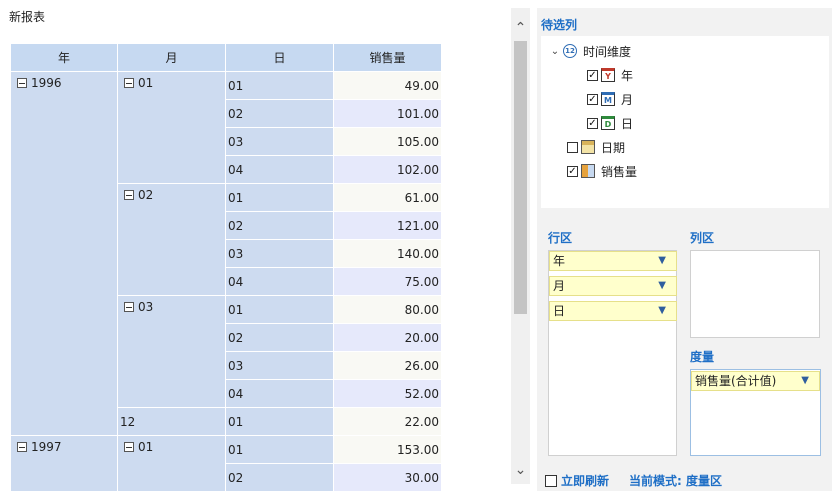  I want to click on measure-zone-title: 度量, so click(702, 357).